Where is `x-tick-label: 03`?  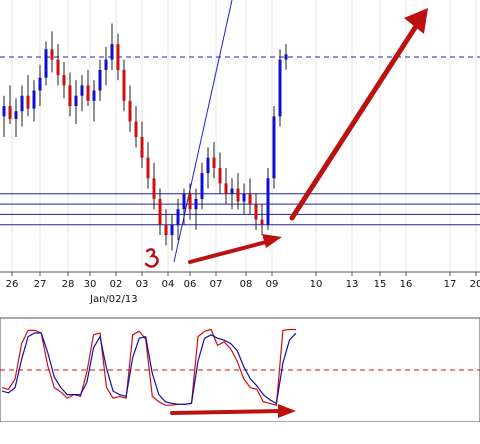 x-tick-label: 03 is located at coordinates (142, 284).